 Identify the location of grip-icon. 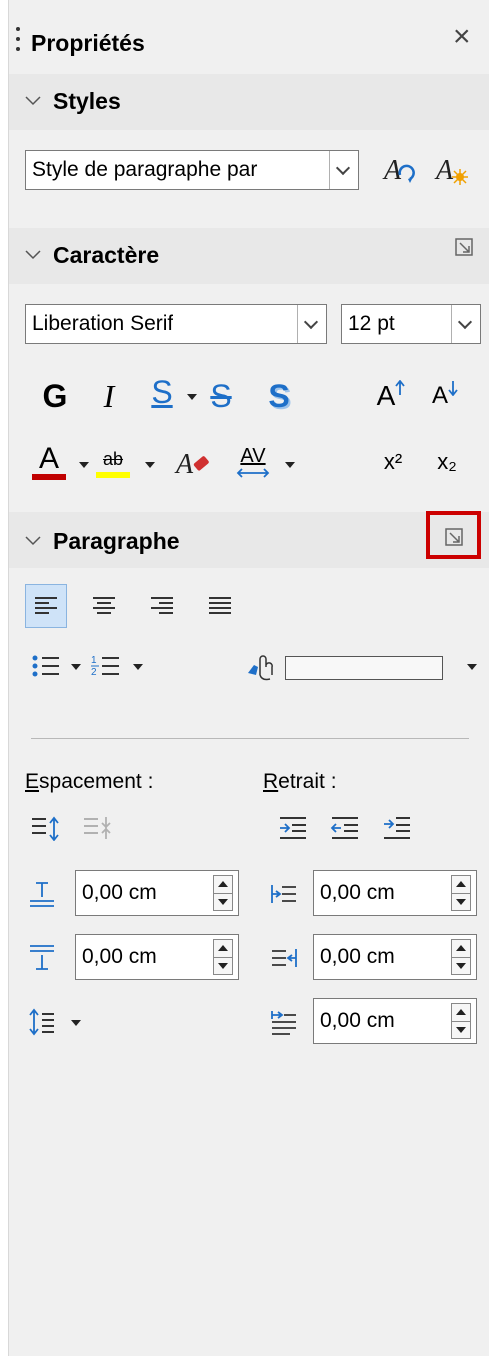
(18, 39).